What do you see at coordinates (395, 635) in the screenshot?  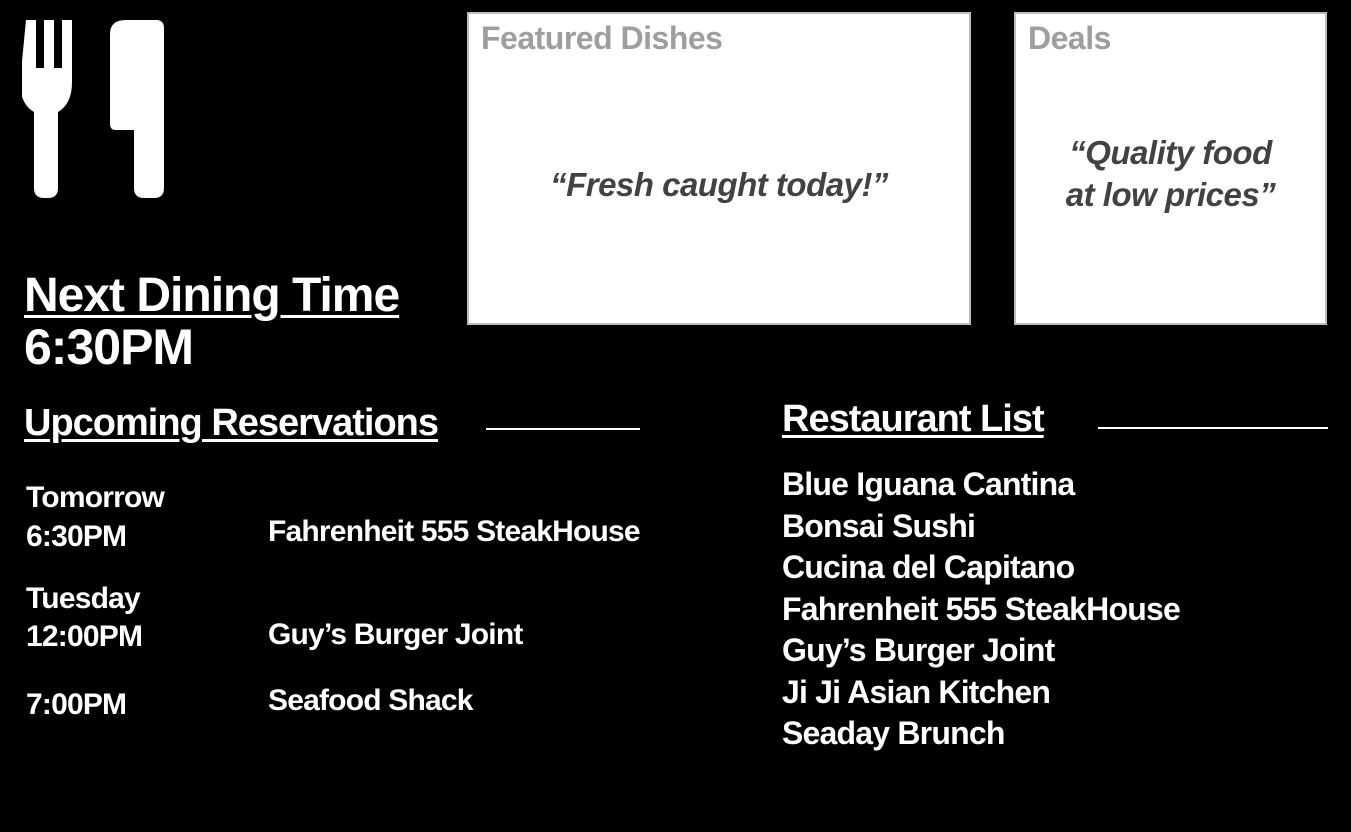 I see `reservation-restaurant: Guy’s Burger Joint` at bounding box center [395, 635].